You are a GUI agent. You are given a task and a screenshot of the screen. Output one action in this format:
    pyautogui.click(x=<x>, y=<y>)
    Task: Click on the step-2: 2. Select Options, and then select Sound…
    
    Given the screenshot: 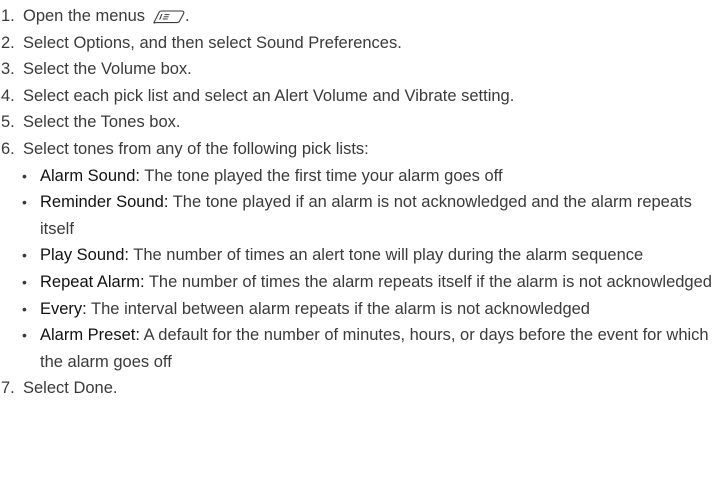 What is the action you would take?
    pyautogui.click(x=364, y=43)
    